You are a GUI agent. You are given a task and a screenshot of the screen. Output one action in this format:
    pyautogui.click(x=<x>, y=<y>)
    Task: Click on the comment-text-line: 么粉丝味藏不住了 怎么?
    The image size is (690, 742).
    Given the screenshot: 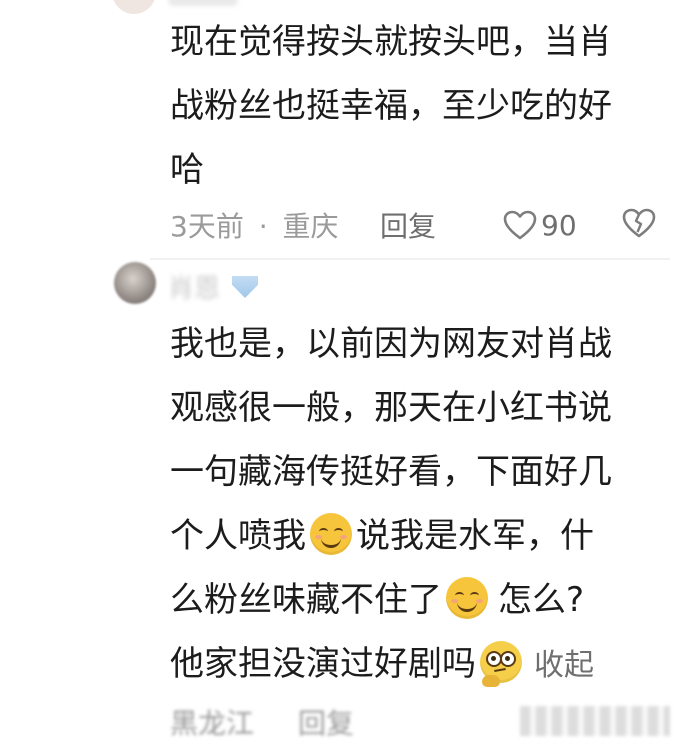 What is the action you would take?
    pyautogui.click(x=377, y=600)
    